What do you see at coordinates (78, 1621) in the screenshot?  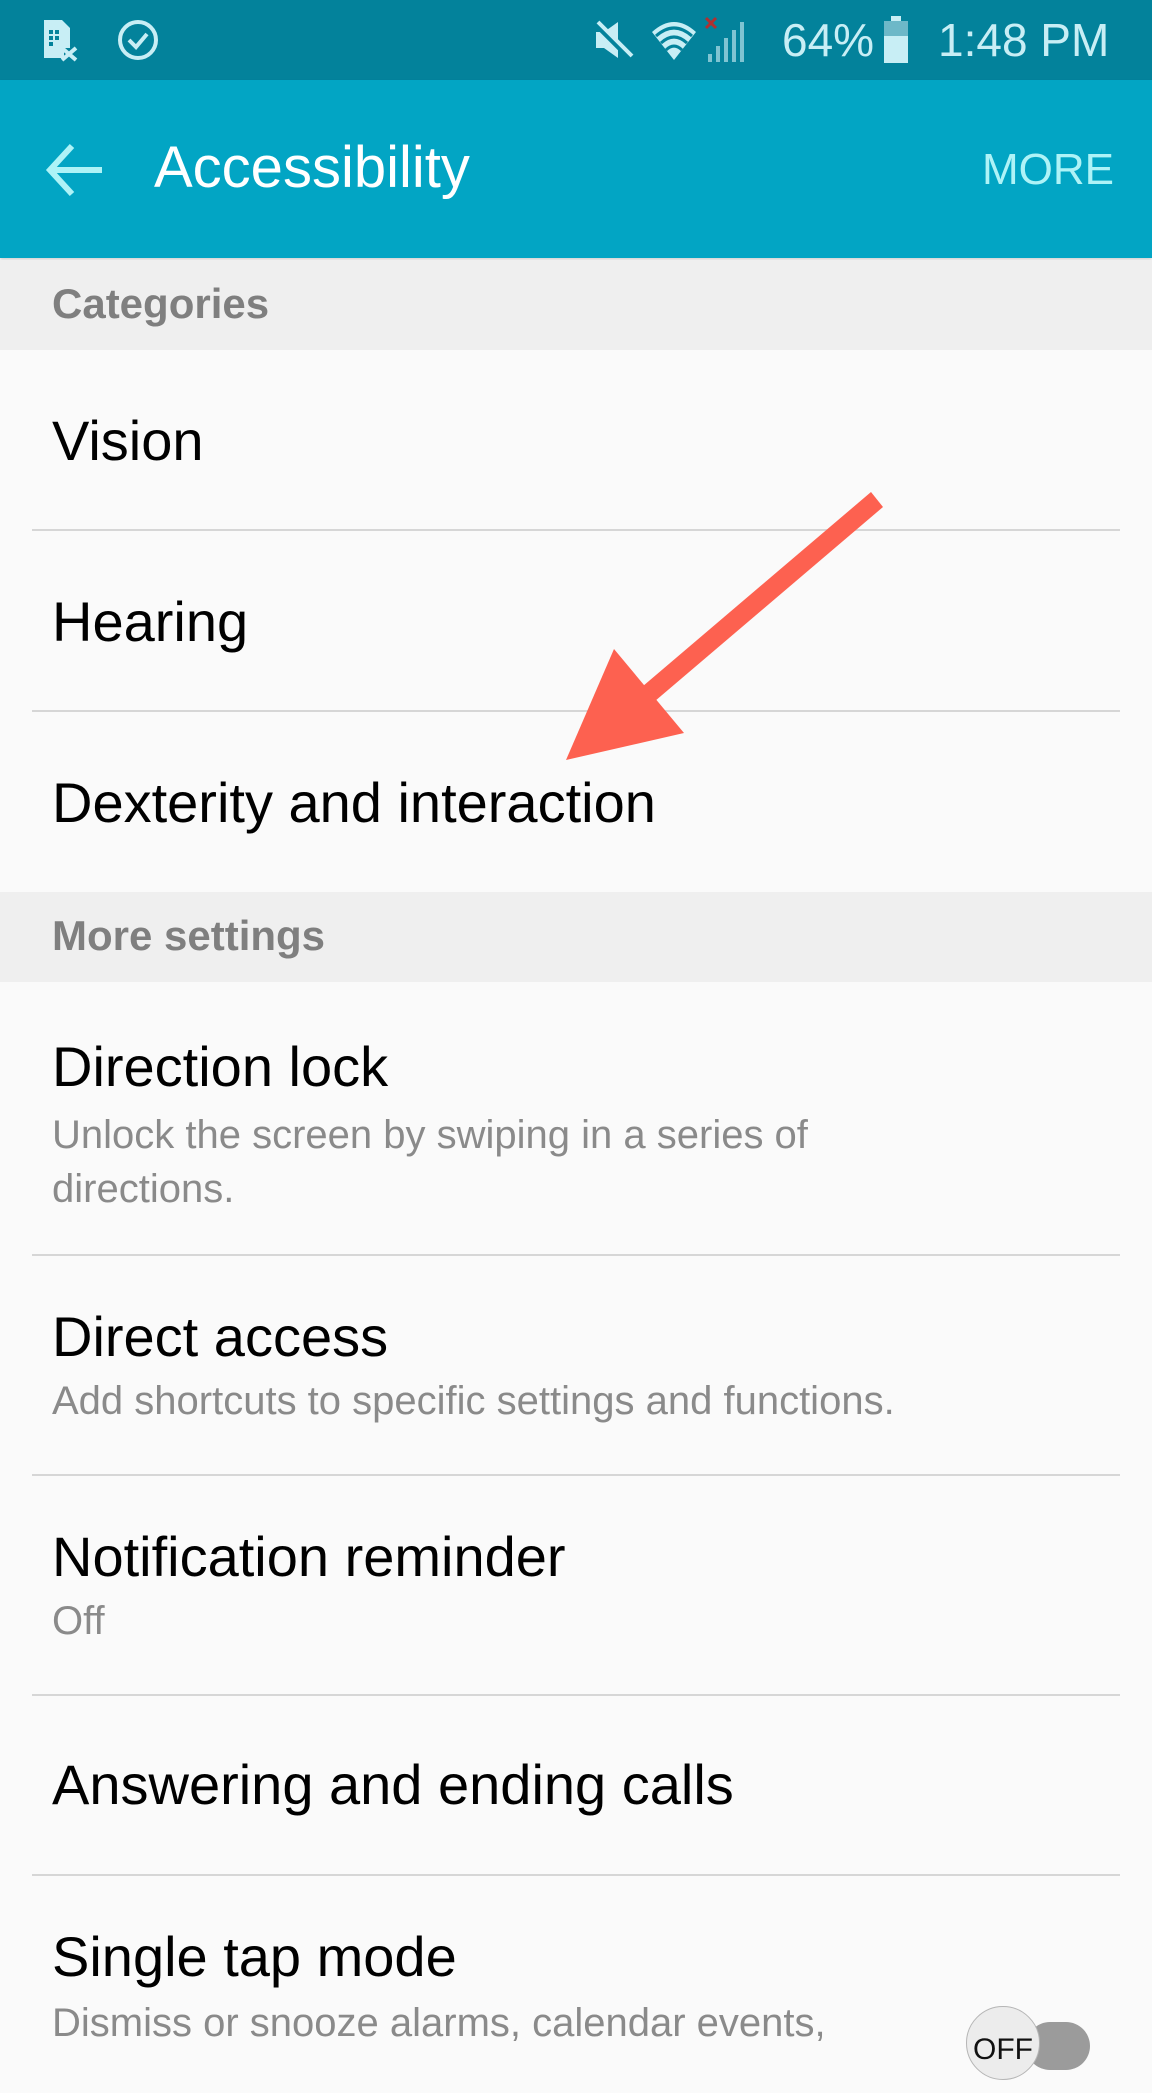 I see `list-item-subtitle: Off` at bounding box center [78, 1621].